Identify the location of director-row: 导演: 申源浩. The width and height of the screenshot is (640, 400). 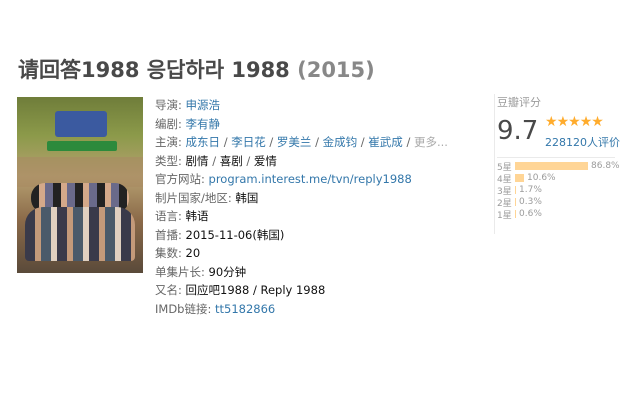
(315, 105).